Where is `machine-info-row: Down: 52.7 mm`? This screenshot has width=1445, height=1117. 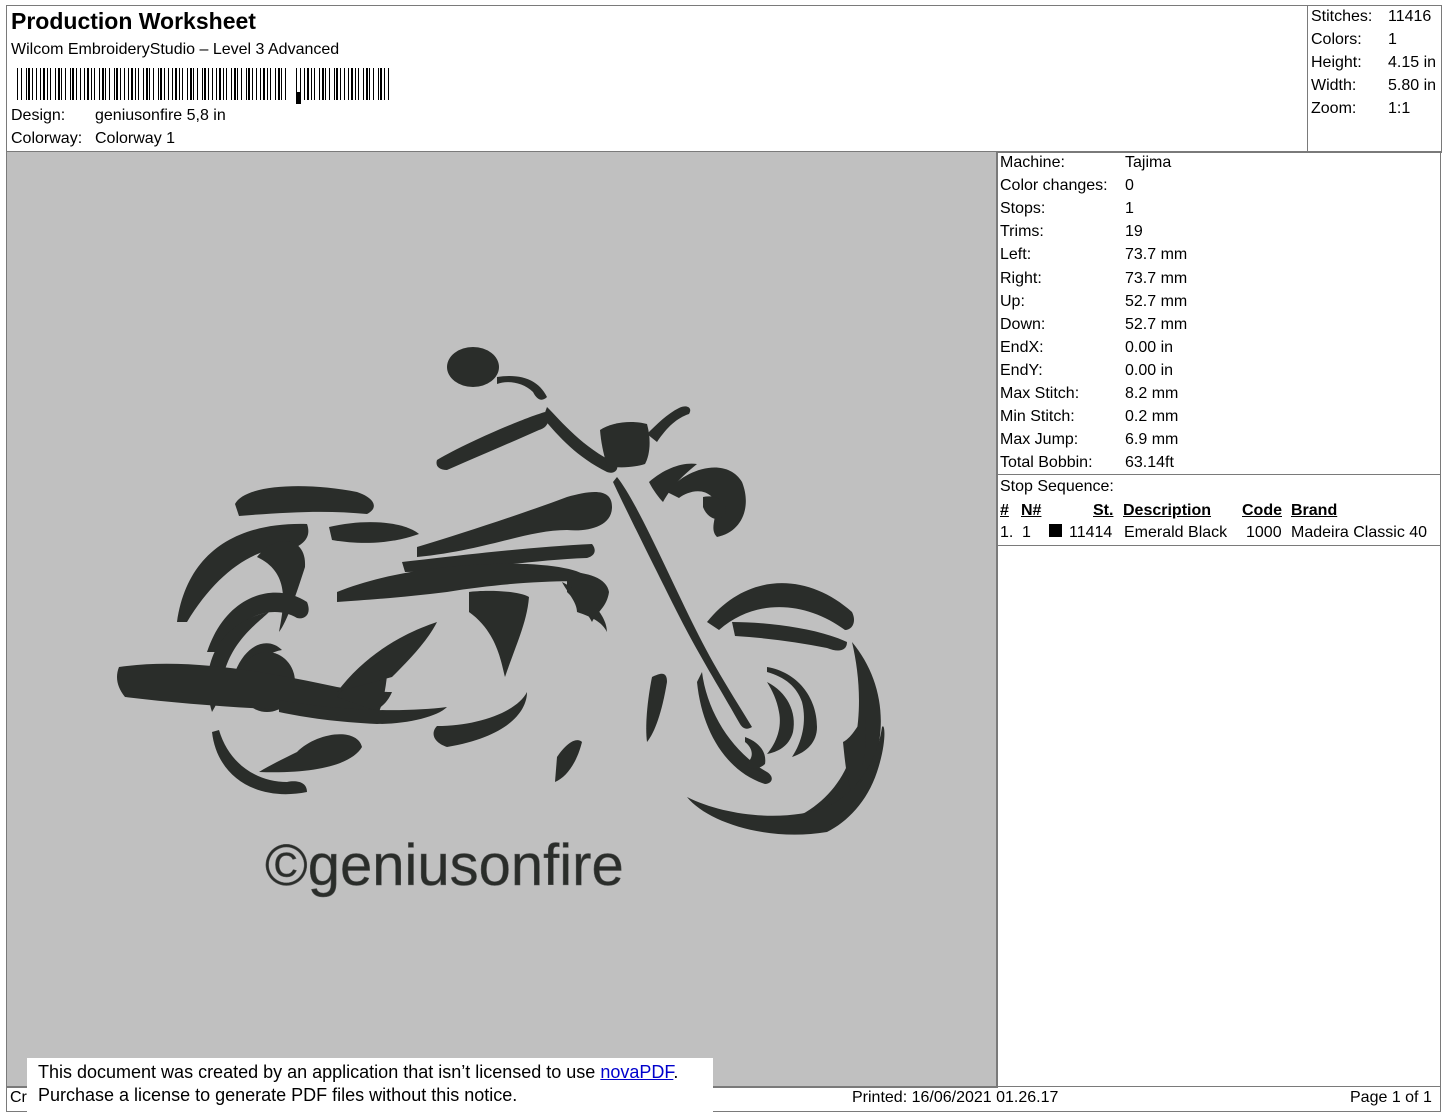
machine-info-row: Down: 52.7 mm is located at coordinates (1093, 324).